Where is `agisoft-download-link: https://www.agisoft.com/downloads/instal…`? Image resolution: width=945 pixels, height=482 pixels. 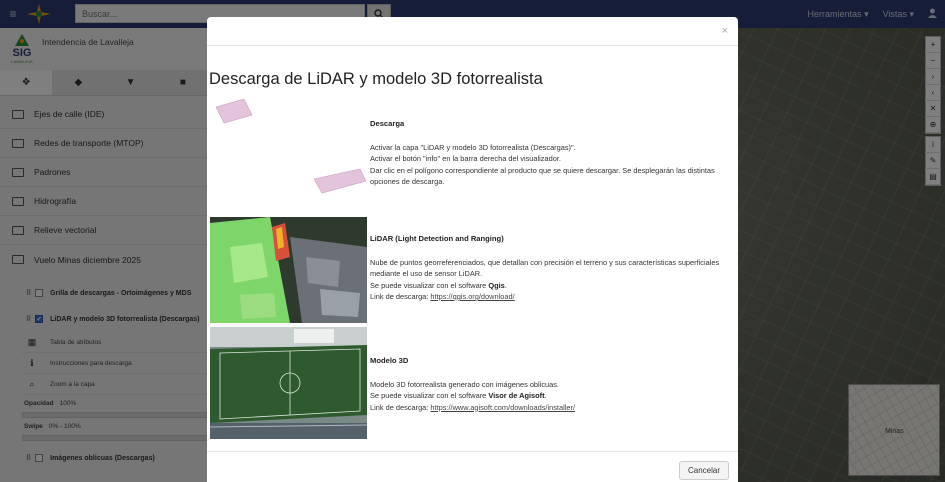
agisoft-download-link: https://www.agisoft.com/downloads/instal… is located at coordinates (502, 407).